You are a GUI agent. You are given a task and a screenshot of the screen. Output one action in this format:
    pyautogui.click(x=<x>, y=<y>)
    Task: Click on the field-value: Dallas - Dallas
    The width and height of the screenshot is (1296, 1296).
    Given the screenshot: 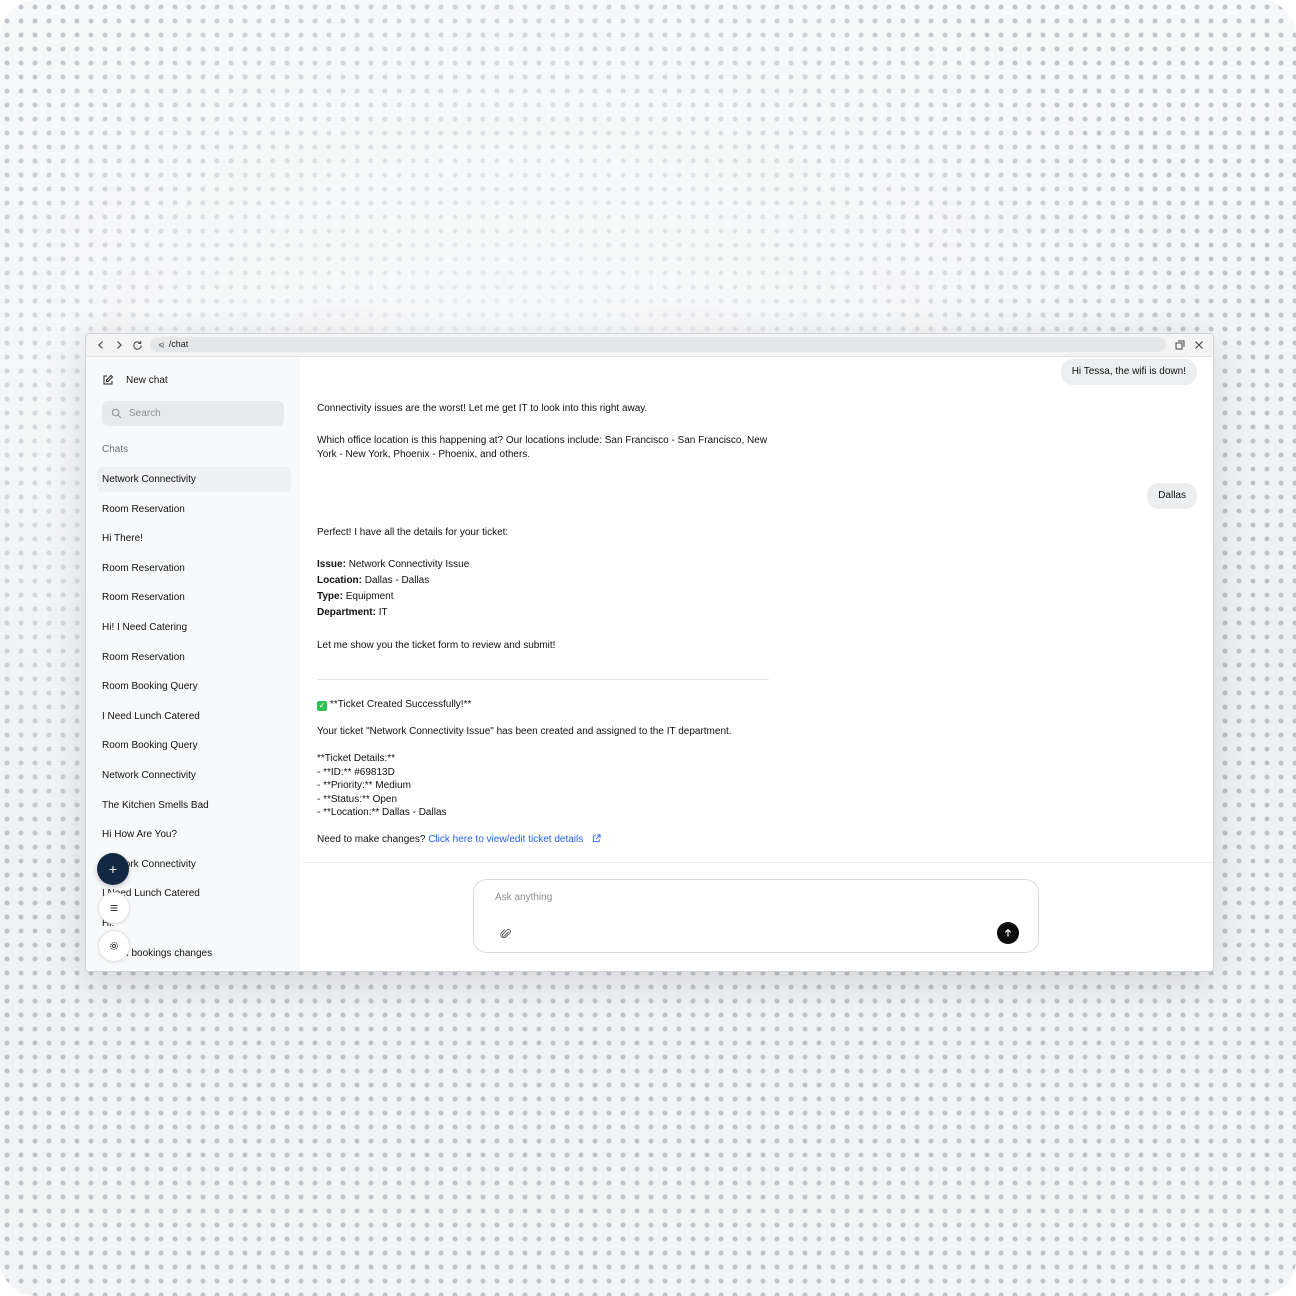 What is the action you would take?
    pyautogui.click(x=397, y=580)
    